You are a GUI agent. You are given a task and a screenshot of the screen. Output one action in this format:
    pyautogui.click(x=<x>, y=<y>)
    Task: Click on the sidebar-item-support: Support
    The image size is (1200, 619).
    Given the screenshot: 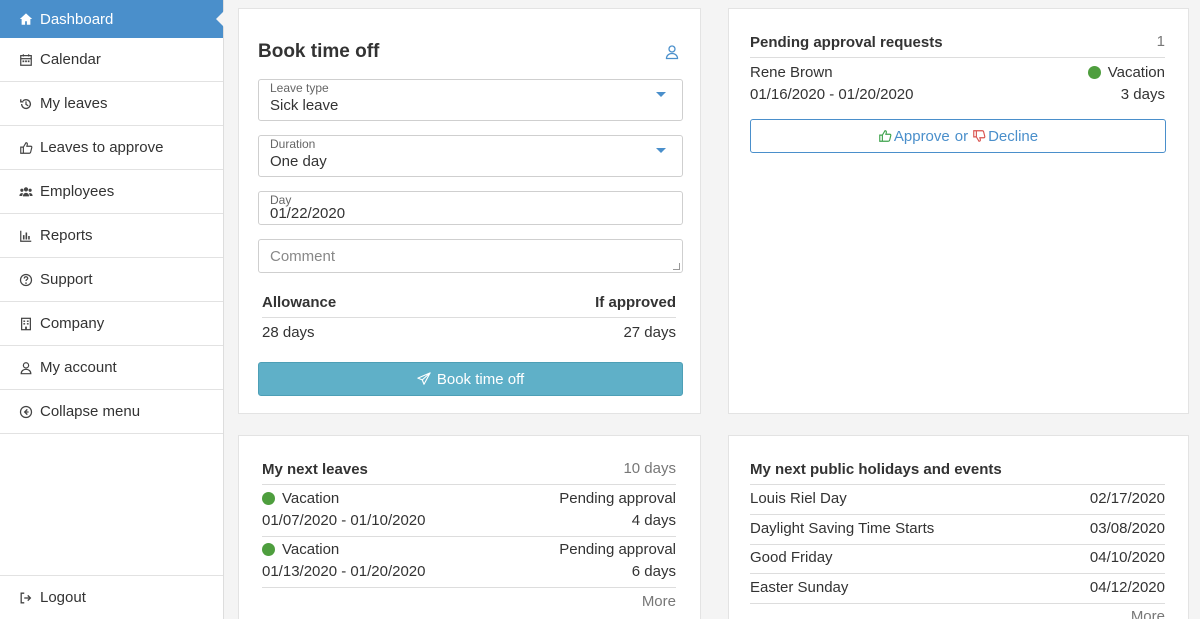 What is the action you would take?
    pyautogui.click(x=111, y=280)
    